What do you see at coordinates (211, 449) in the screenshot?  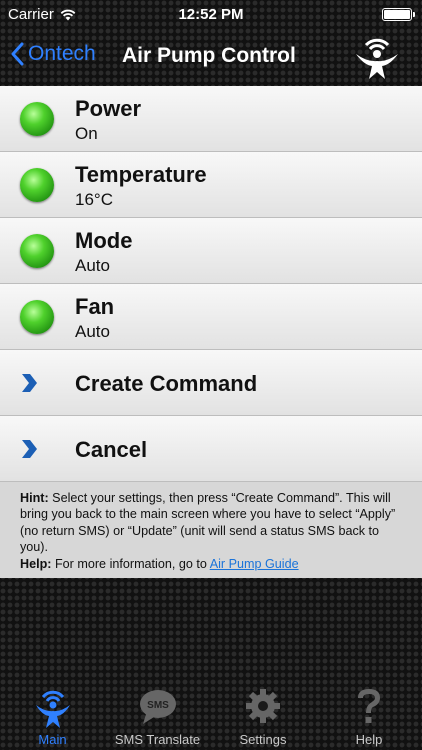 I see `cancel-button: Cancel` at bounding box center [211, 449].